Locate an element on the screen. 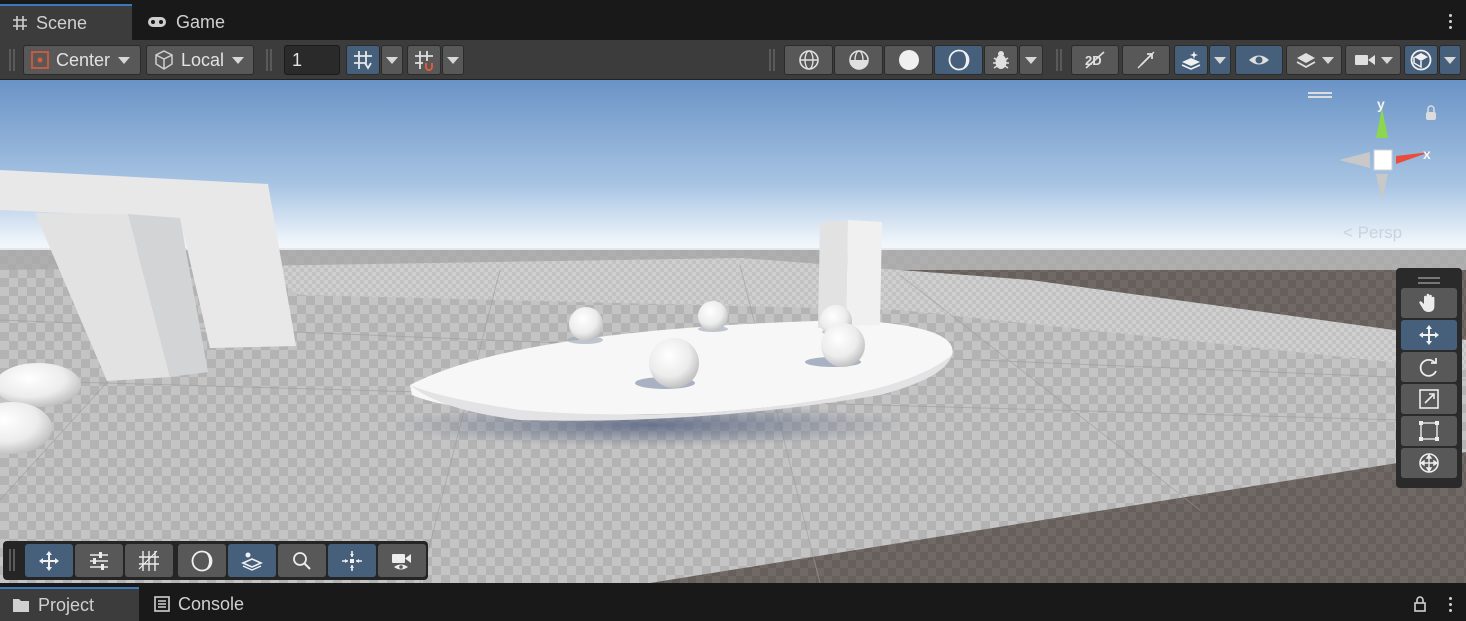  gizmos-toggle-button is located at coordinates (1421, 60).